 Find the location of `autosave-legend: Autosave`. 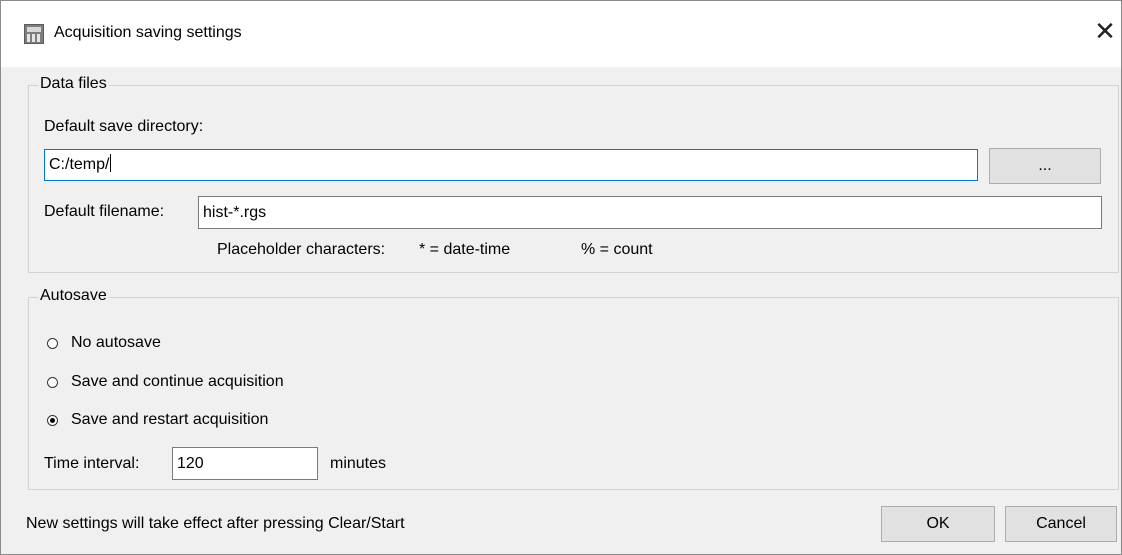

autosave-legend: Autosave is located at coordinates (73, 296).